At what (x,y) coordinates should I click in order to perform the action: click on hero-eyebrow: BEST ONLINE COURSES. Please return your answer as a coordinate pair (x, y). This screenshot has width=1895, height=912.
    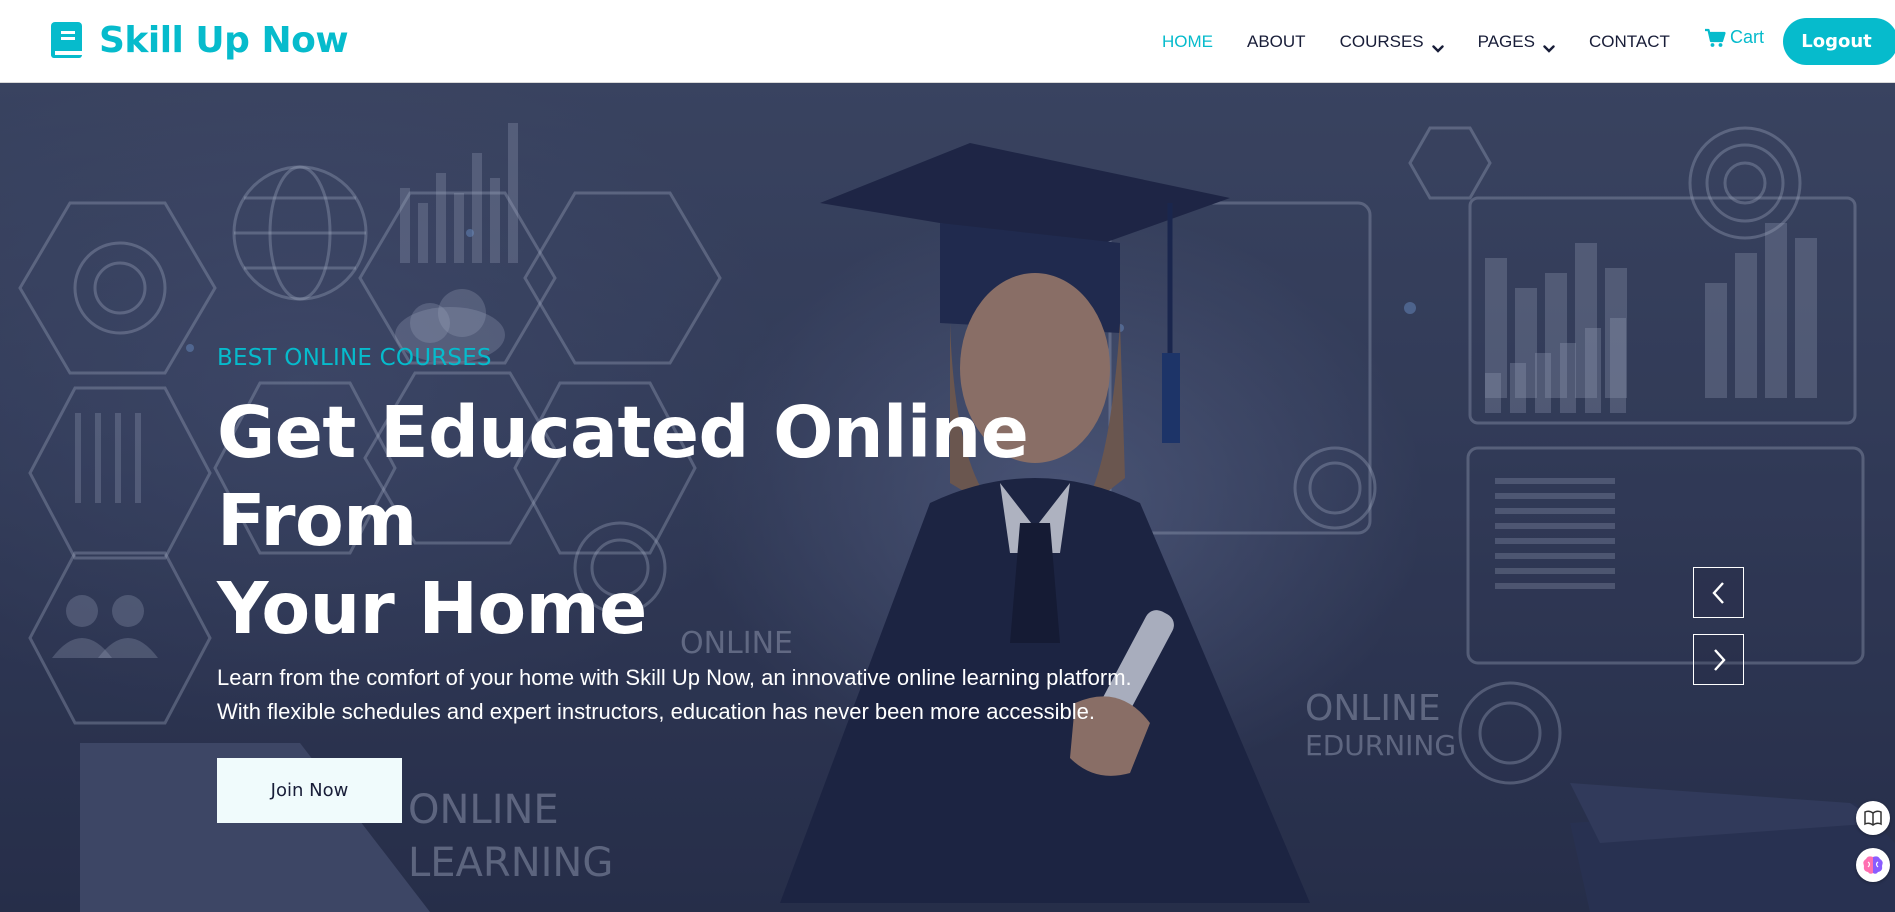
    Looking at the image, I should click on (354, 358).